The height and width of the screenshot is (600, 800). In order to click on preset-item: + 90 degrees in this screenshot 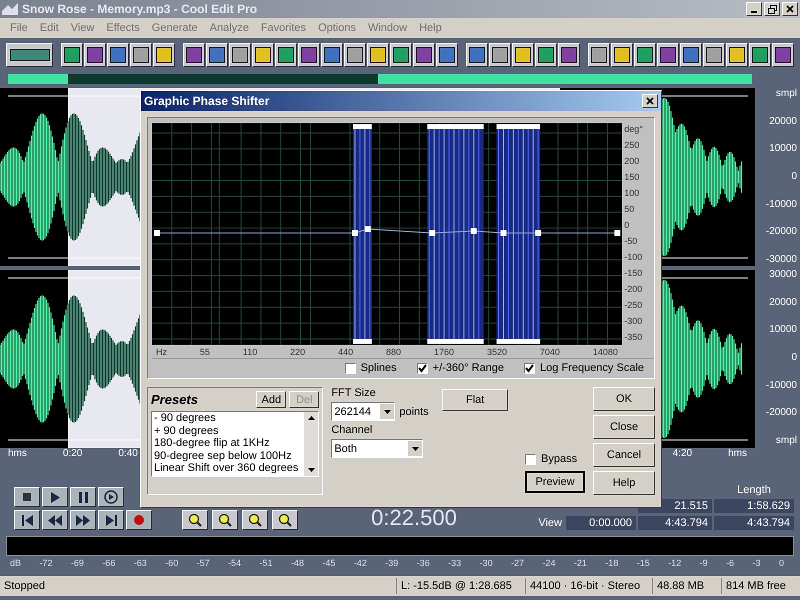, I will do `click(229, 431)`.